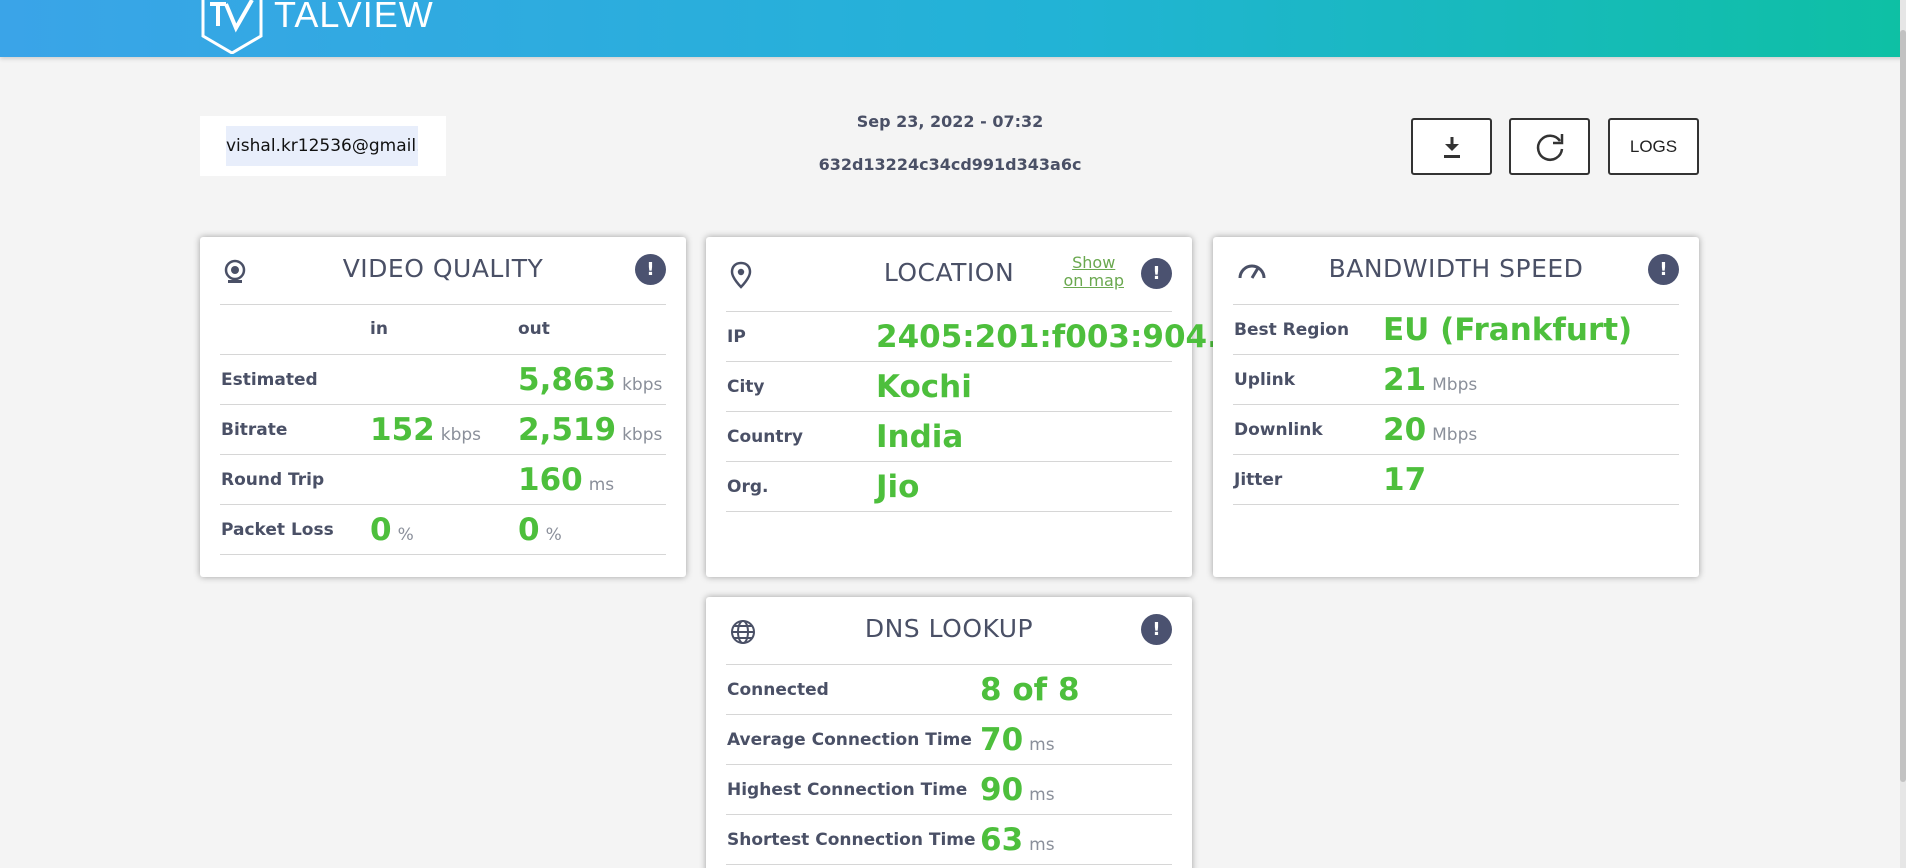  Describe the element at coordinates (849, 740) in the screenshot. I see `row-label: Average Connection Time` at that location.